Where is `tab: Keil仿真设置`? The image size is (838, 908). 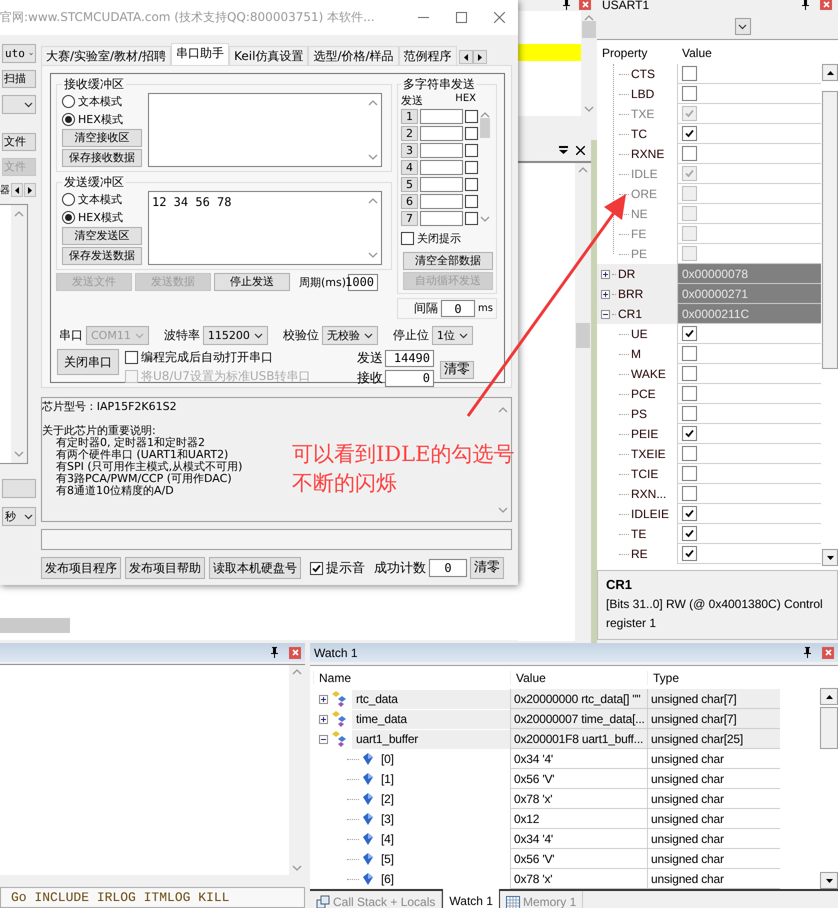 tab: Keil仿真设置 is located at coordinates (268, 55).